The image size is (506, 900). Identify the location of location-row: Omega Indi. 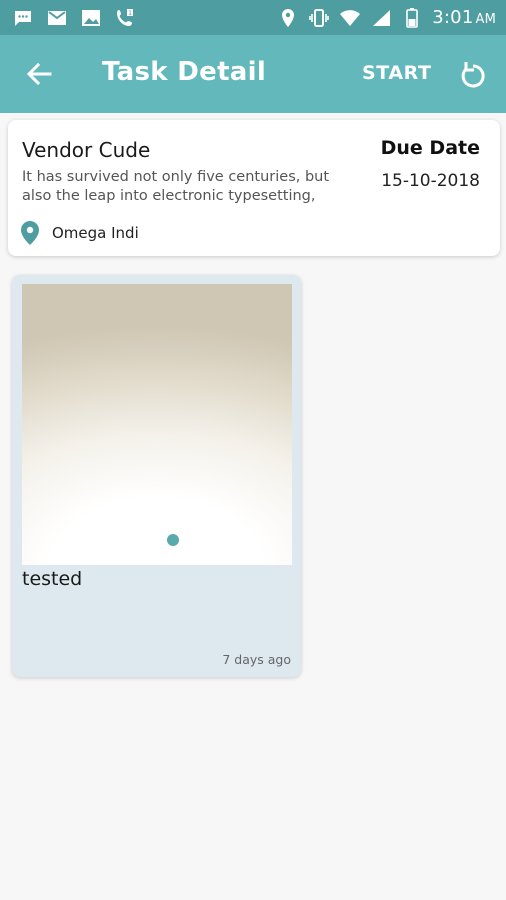
(79, 233).